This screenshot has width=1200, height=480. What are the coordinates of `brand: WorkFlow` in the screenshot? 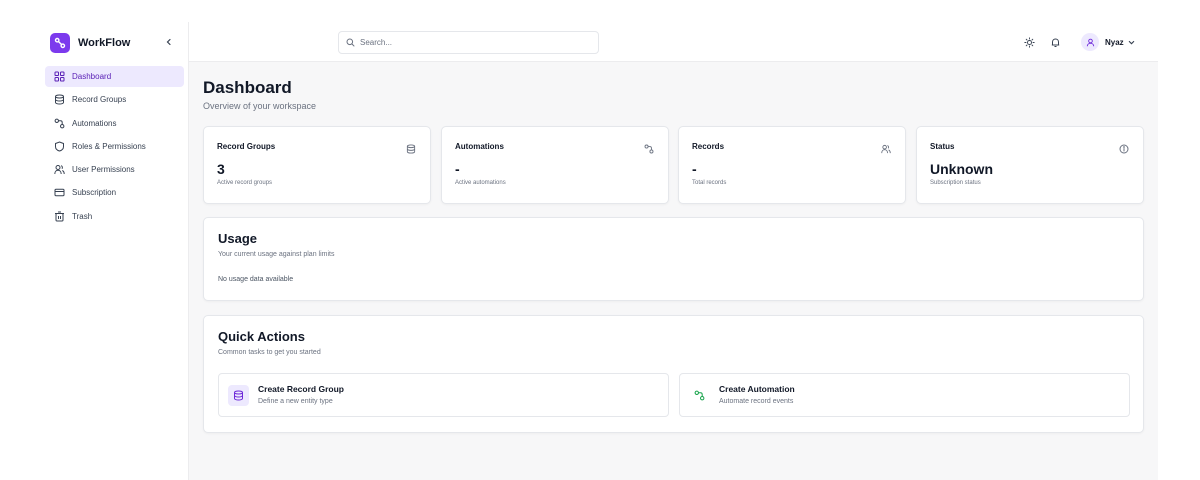 It's located at (90, 43).